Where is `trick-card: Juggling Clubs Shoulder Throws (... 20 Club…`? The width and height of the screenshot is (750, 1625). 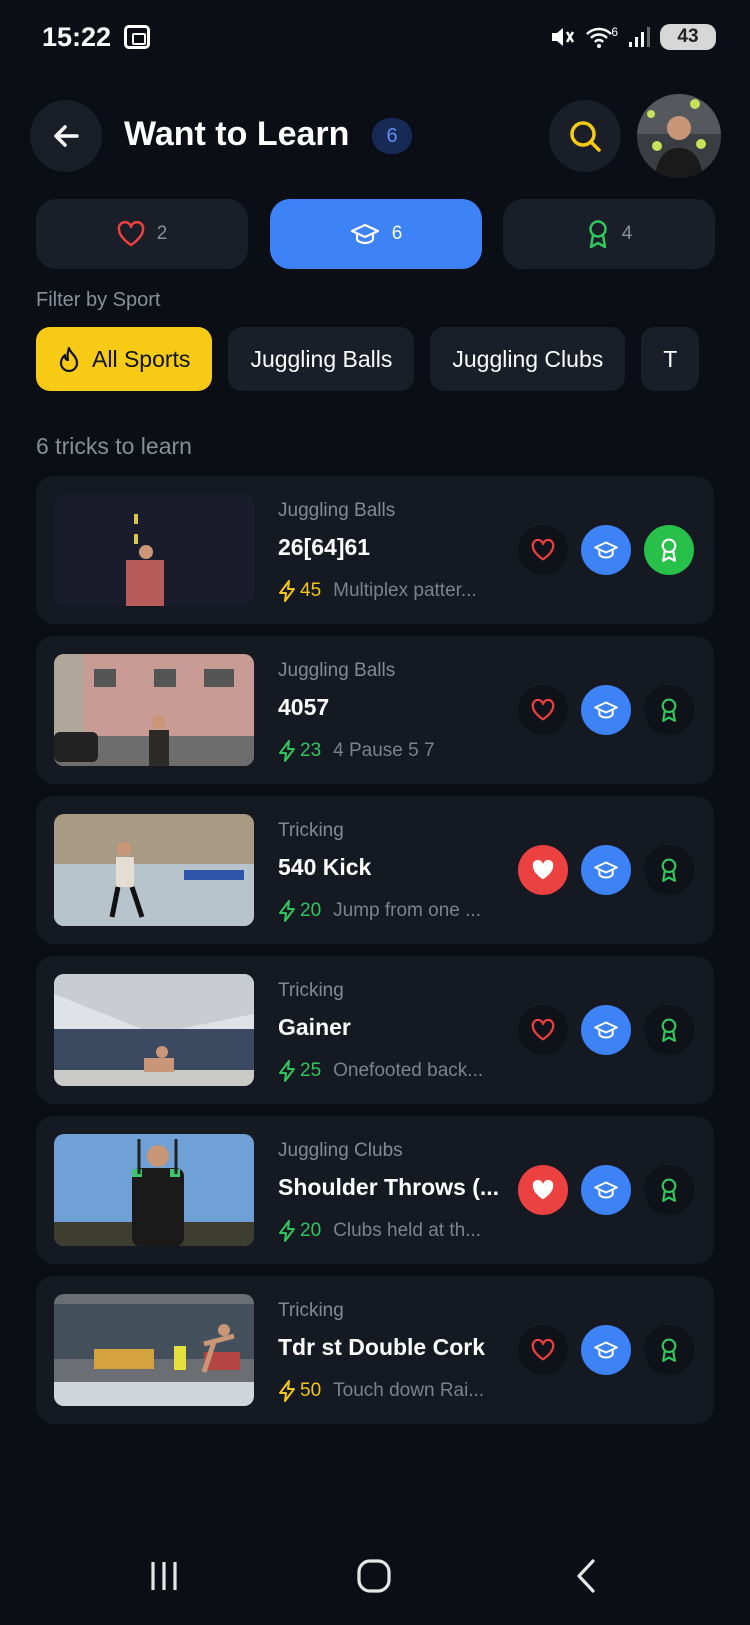
trick-card: Juggling Clubs Shoulder Throws (... 20 Club… is located at coordinates (375, 1190).